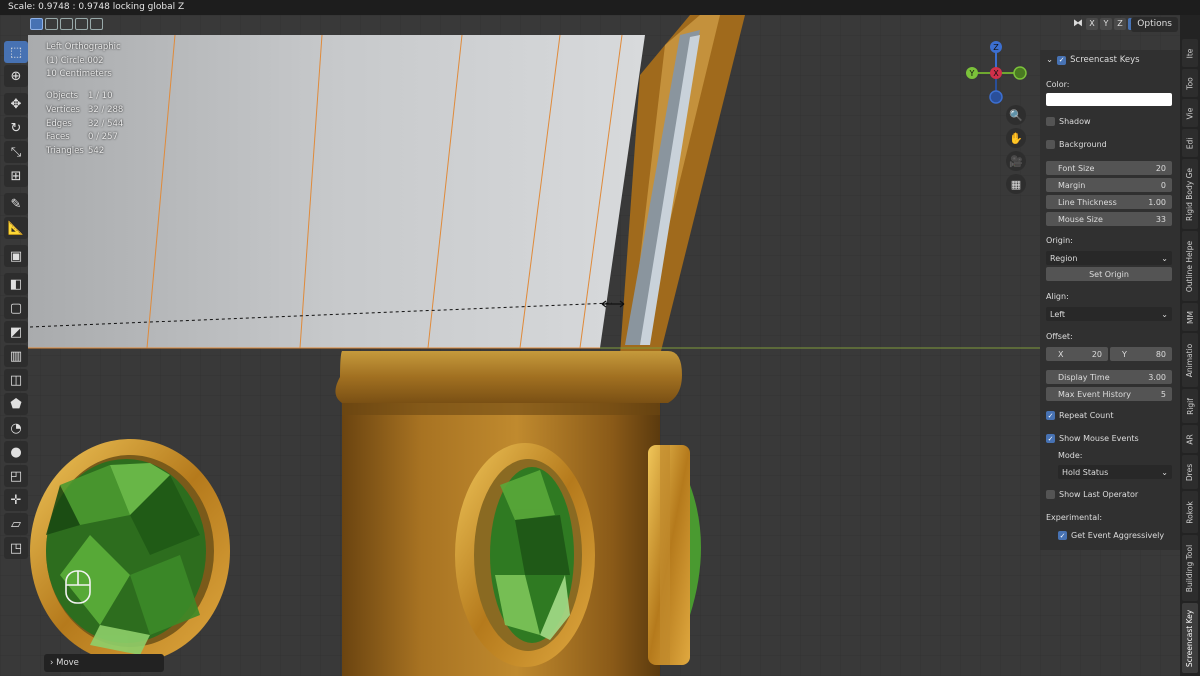  I want to click on pan-hand-icon: ✋, so click(1016, 138).